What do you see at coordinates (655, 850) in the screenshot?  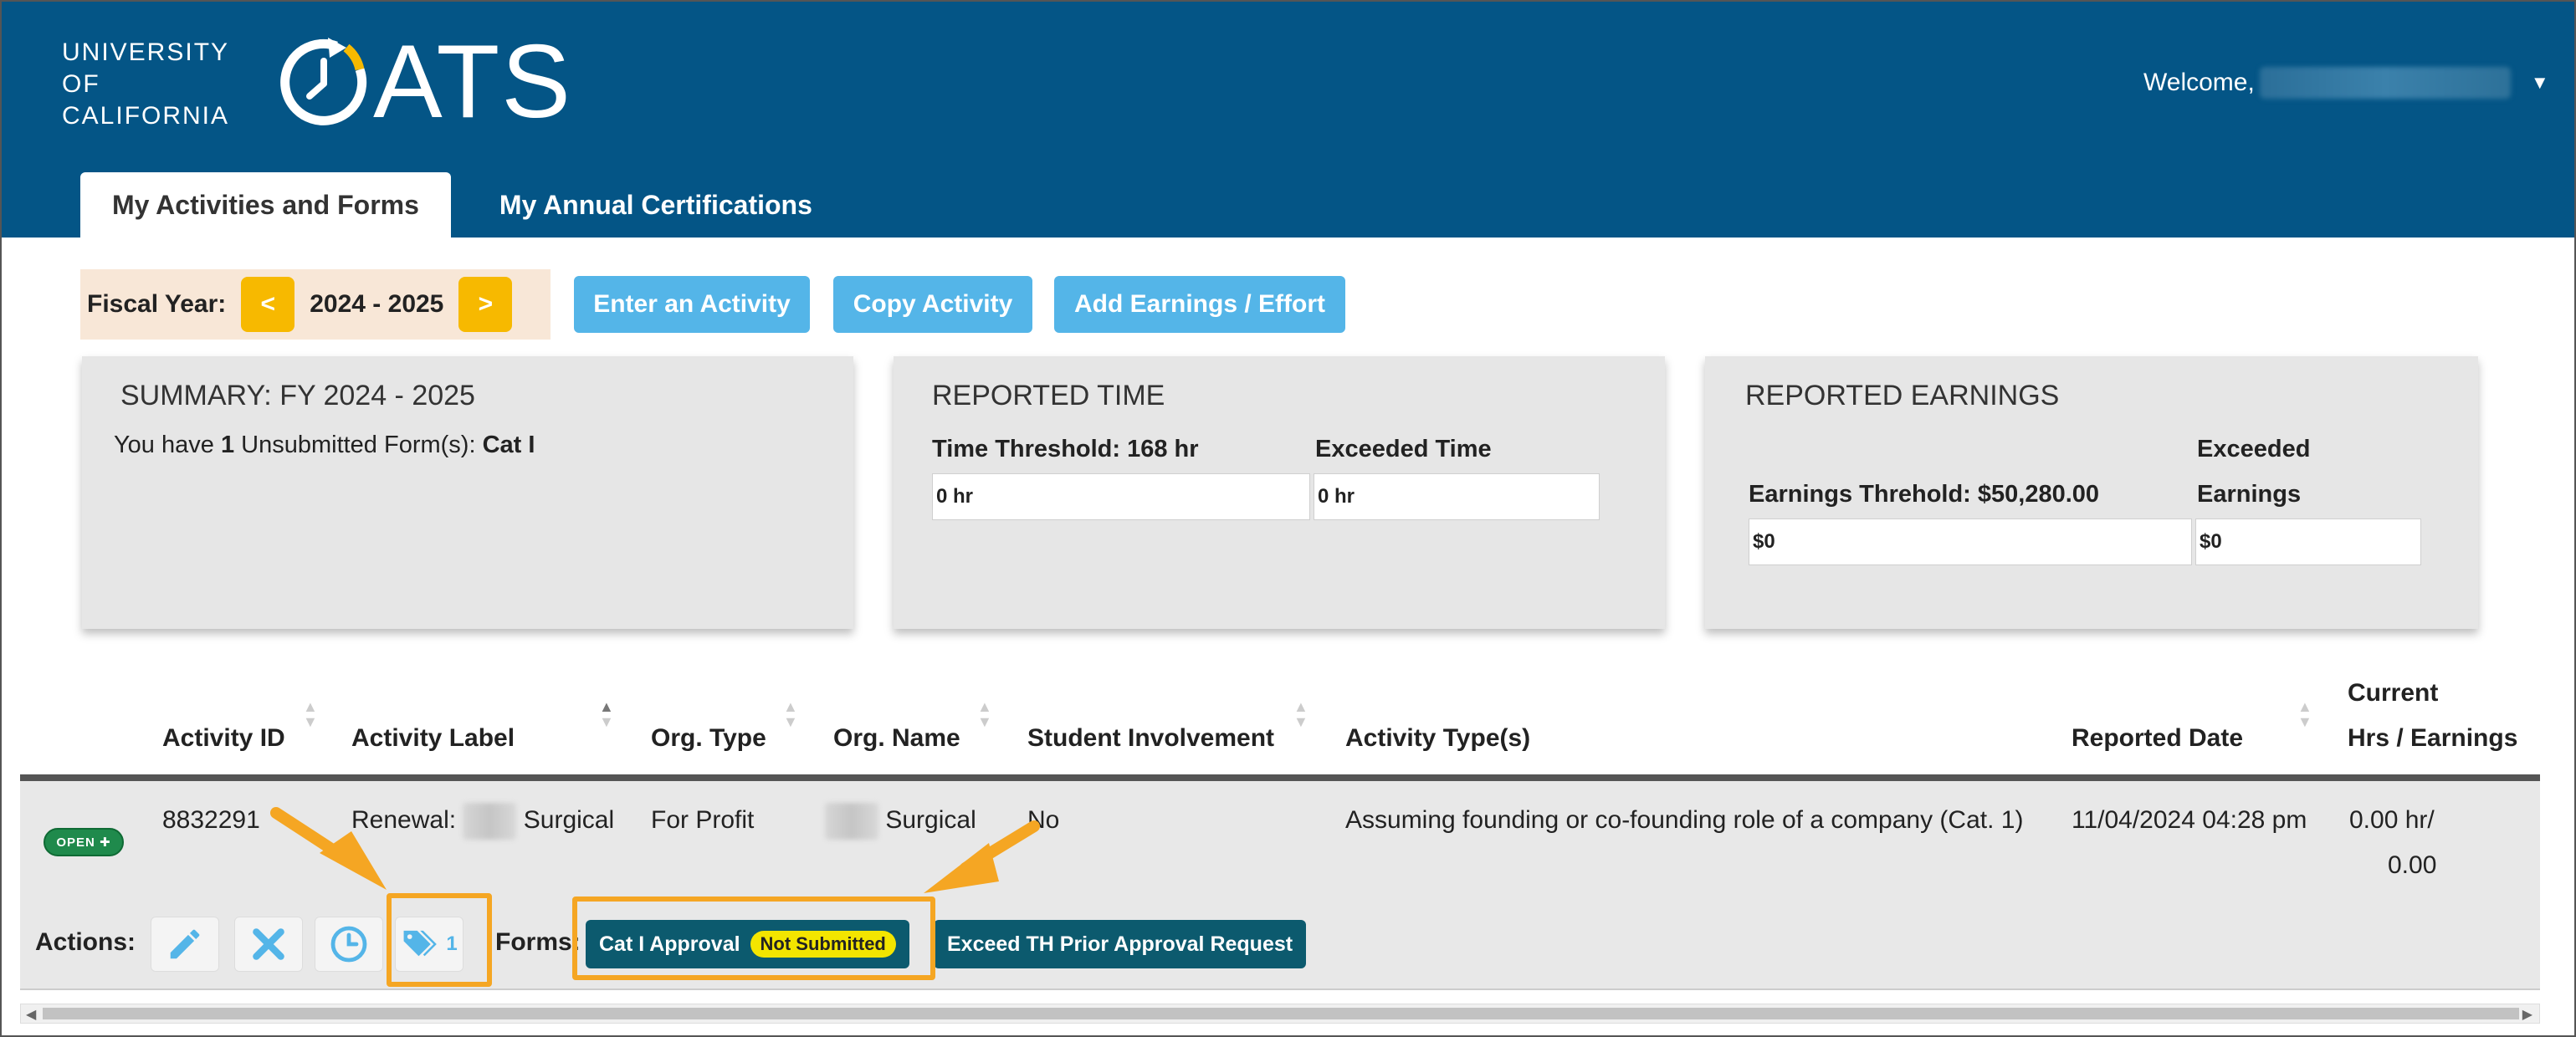 I see `annotation-arrows` at bounding box center [655, 850].